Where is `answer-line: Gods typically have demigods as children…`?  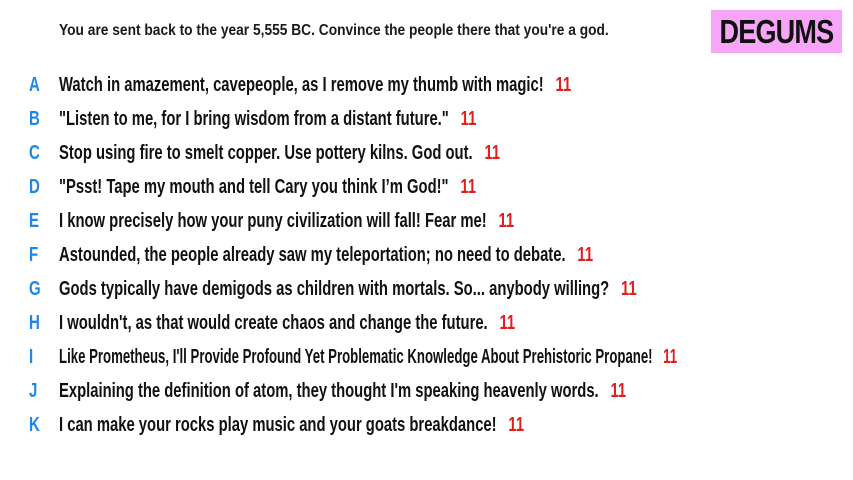
answer-line: Gods typically have demigods as children… is located at coordinates (348, 289).